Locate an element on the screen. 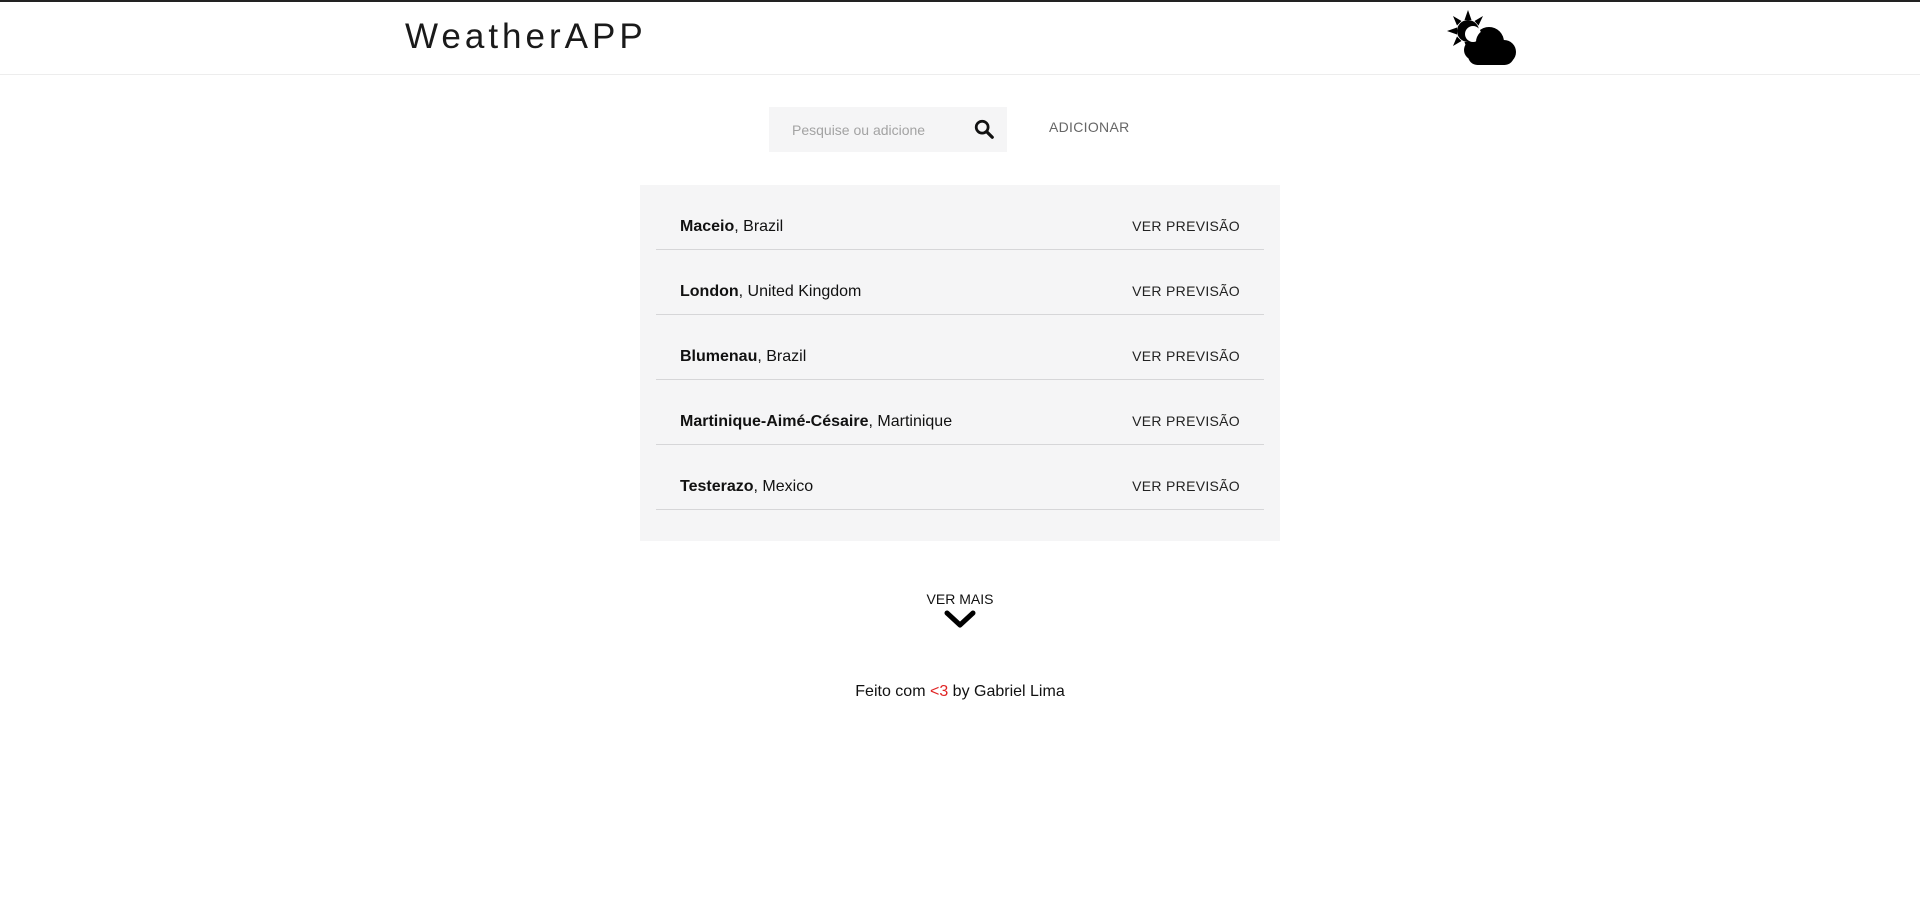  city-country: , United Kingdom is located at coordinates (800, 291).